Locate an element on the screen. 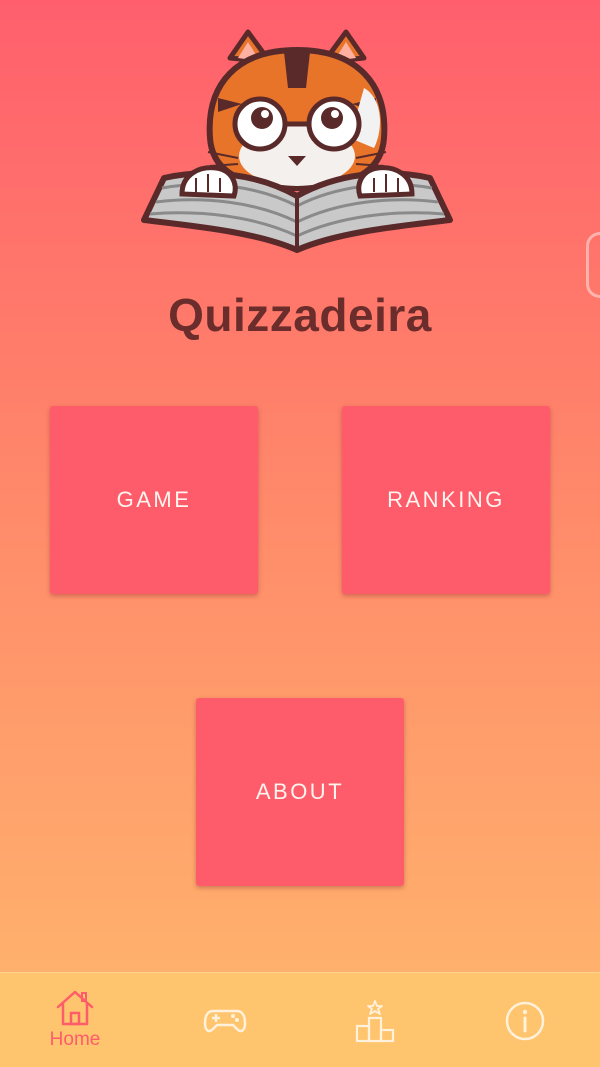  podium-icon is located at coordinates (375, 1021).